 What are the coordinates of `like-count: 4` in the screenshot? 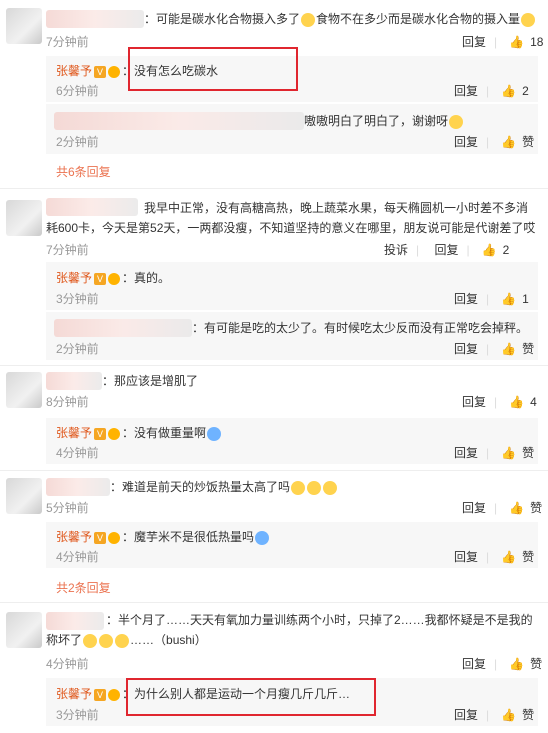 It's located at (533, 402).